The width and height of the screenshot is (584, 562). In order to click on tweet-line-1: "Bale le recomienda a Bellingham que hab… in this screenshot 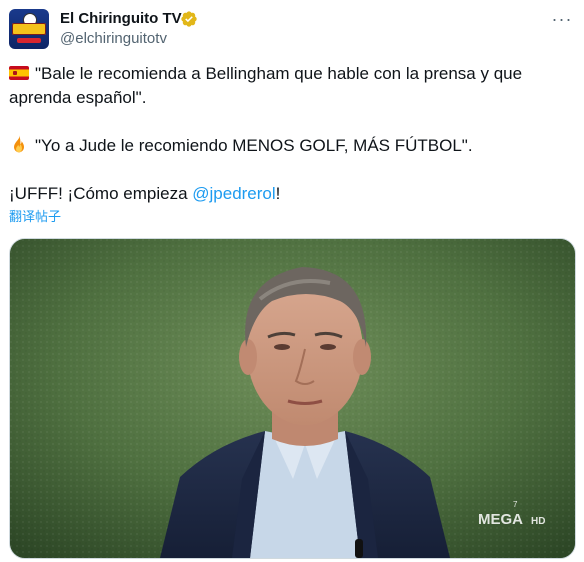, I will do `click(291, 74)`.